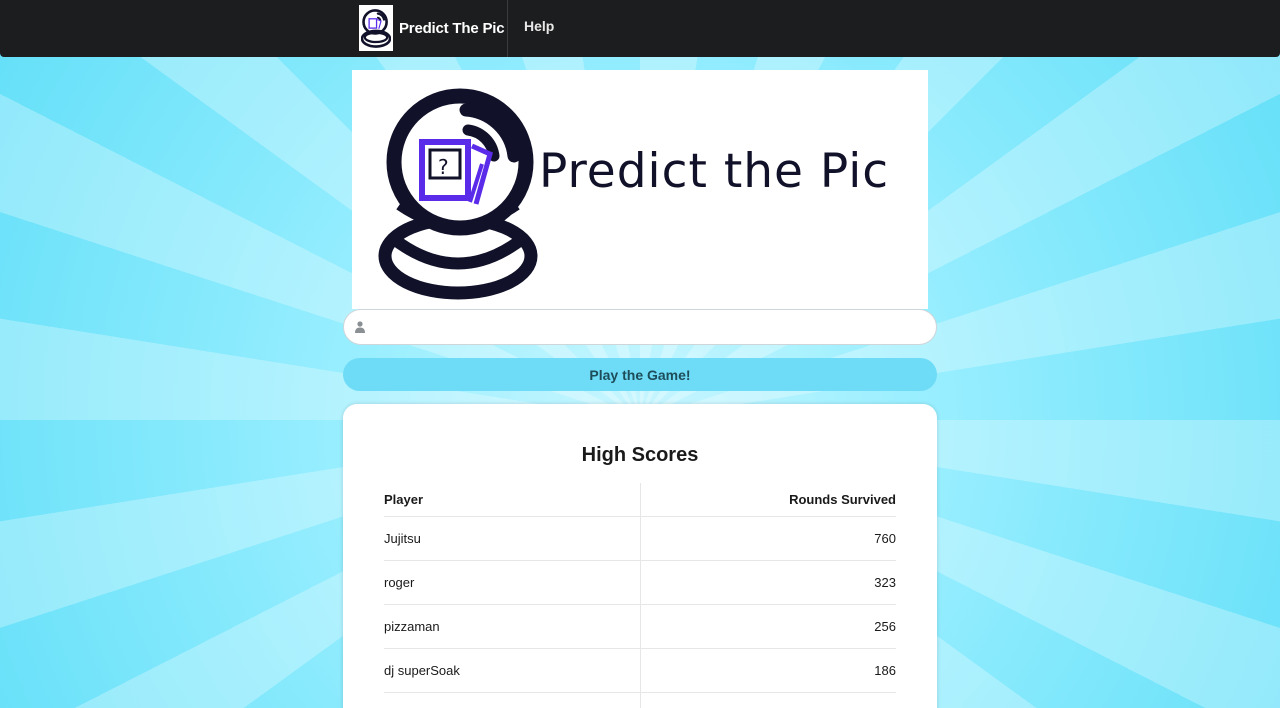 The image size is (1280, 708). What do you see at coordinates (458, 194) in the screenshot?
I see `crystal-ball-cards-icon: ?` at bounding box center [458, 194].